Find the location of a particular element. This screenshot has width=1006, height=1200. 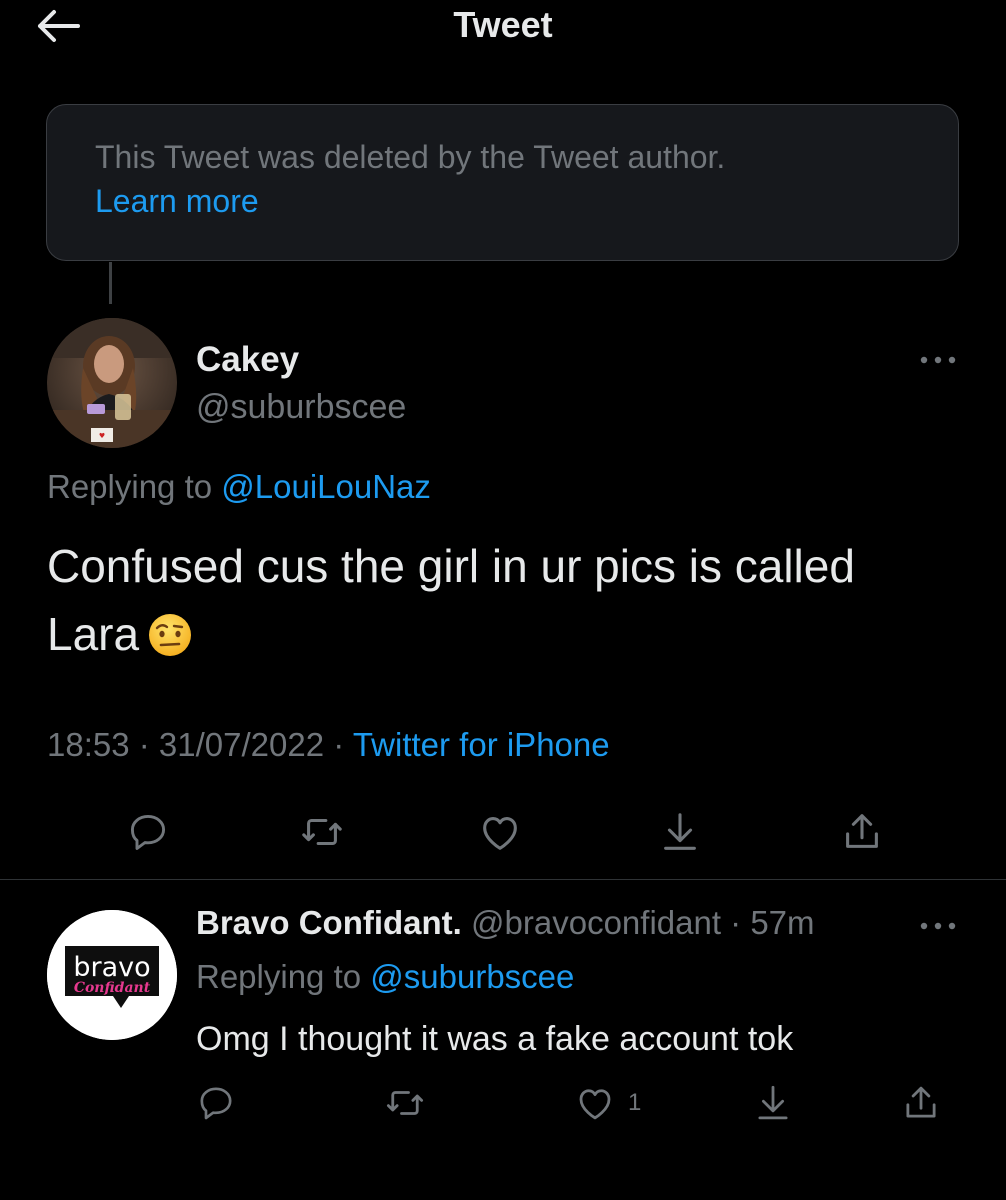

like-button is located at coordinates (500, 832).